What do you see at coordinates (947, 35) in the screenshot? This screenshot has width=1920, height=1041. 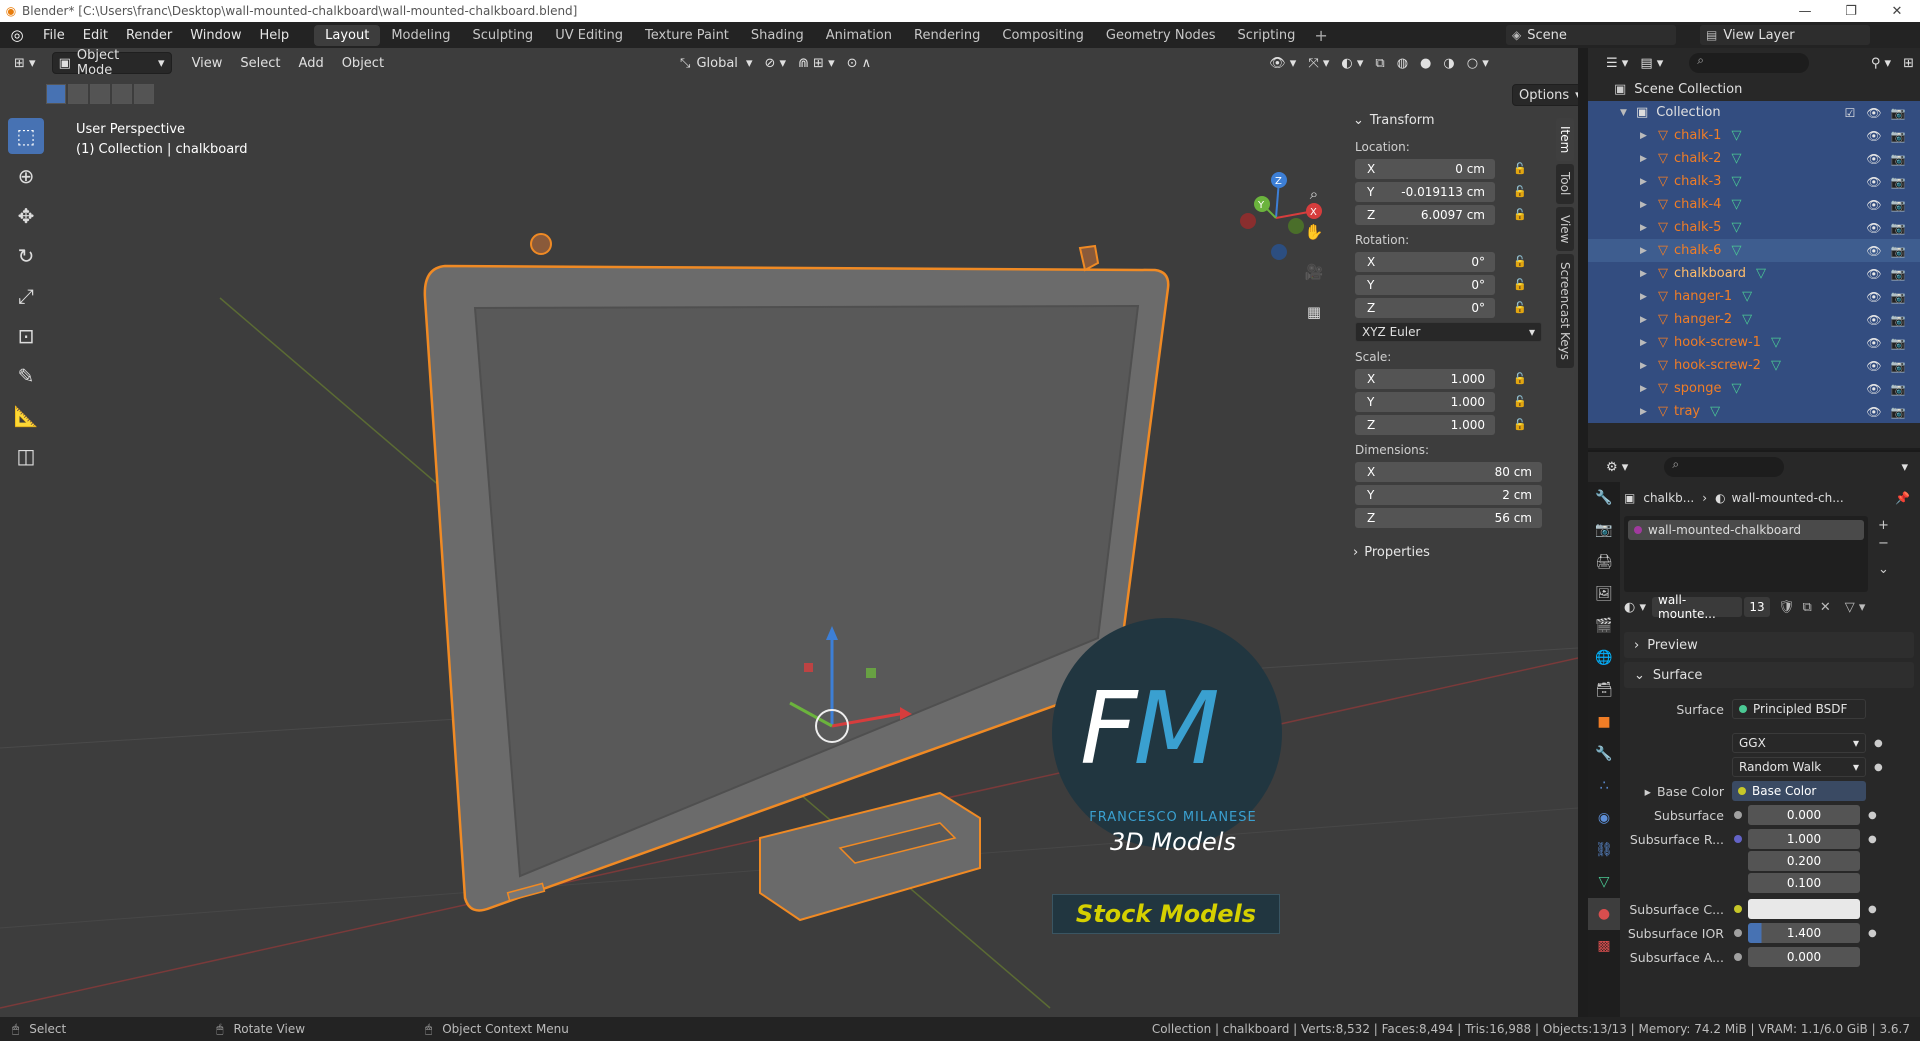 I see `tab-rendering: Rendering` at bounding box center [947, 35].